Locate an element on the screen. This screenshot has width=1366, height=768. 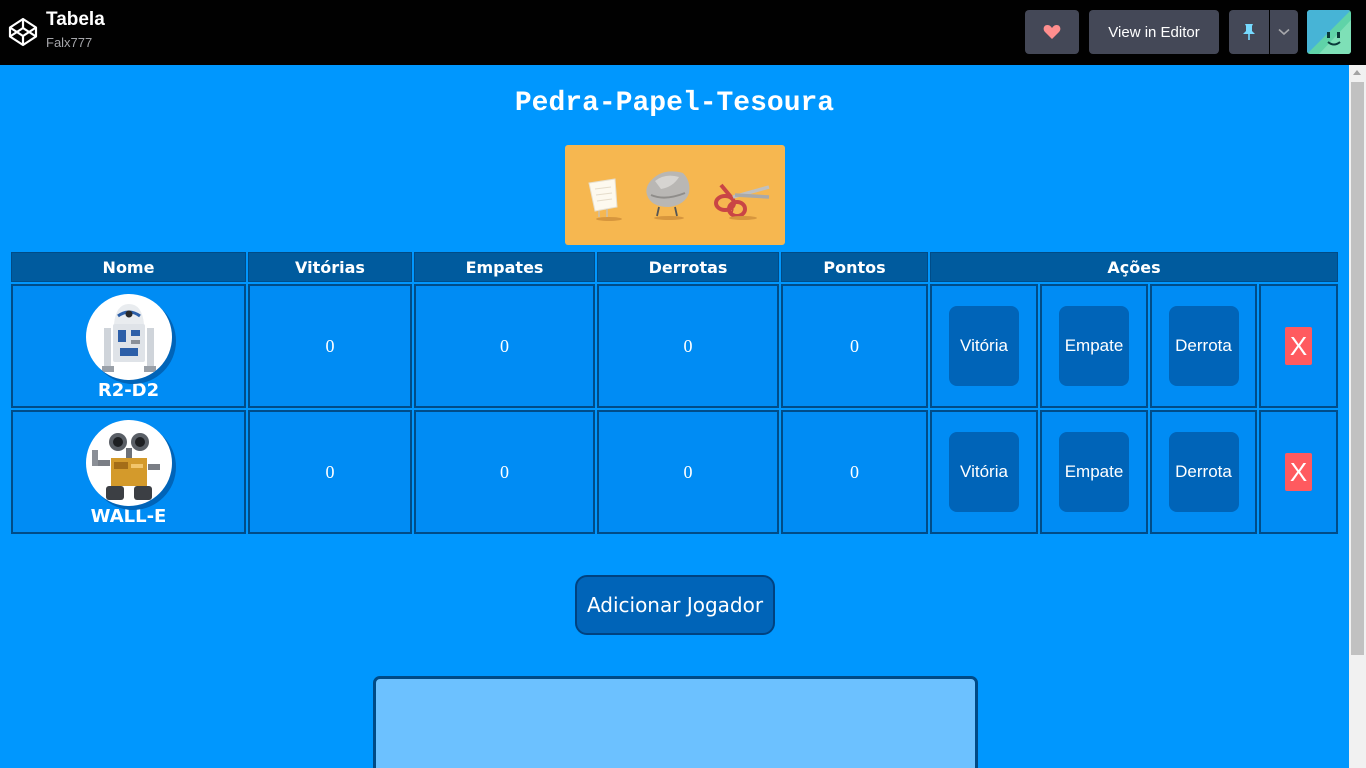
pen-title: Tabela is located at coordinates (75, 20).